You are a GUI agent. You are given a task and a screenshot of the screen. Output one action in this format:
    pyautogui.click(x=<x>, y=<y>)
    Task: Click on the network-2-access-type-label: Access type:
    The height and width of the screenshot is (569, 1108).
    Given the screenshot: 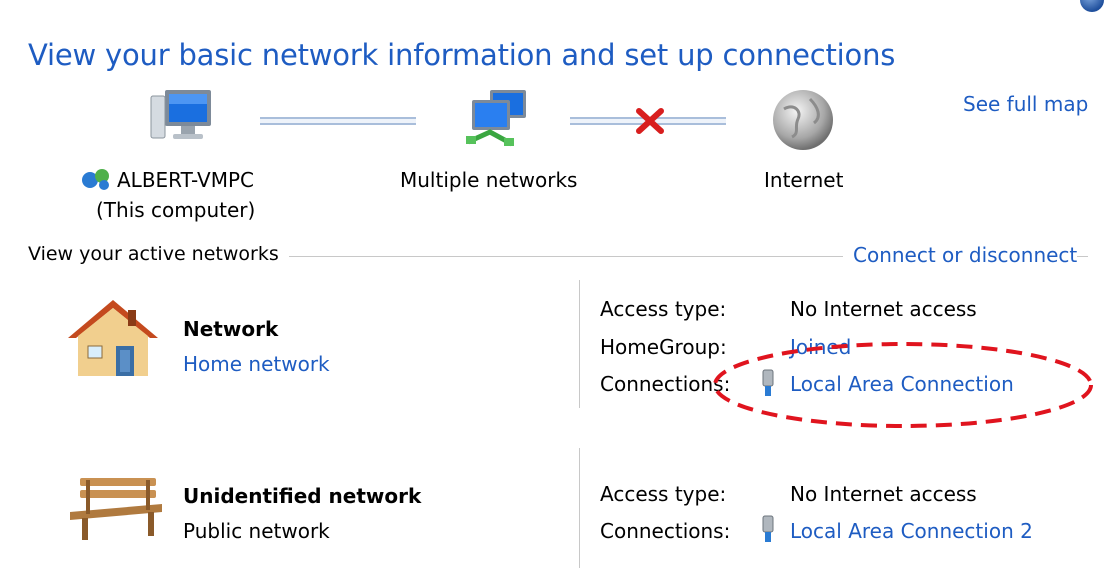 What is the action you would take?
    pyautogui.click(x=663, y=494)
    